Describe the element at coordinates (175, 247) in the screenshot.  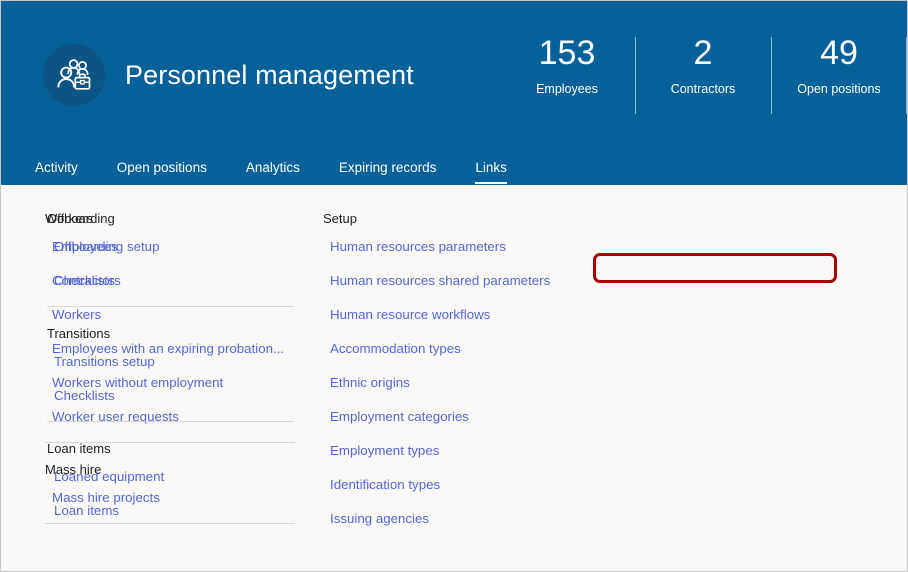
I see `link-offboarding-setup: Offboarding setup` at that location.